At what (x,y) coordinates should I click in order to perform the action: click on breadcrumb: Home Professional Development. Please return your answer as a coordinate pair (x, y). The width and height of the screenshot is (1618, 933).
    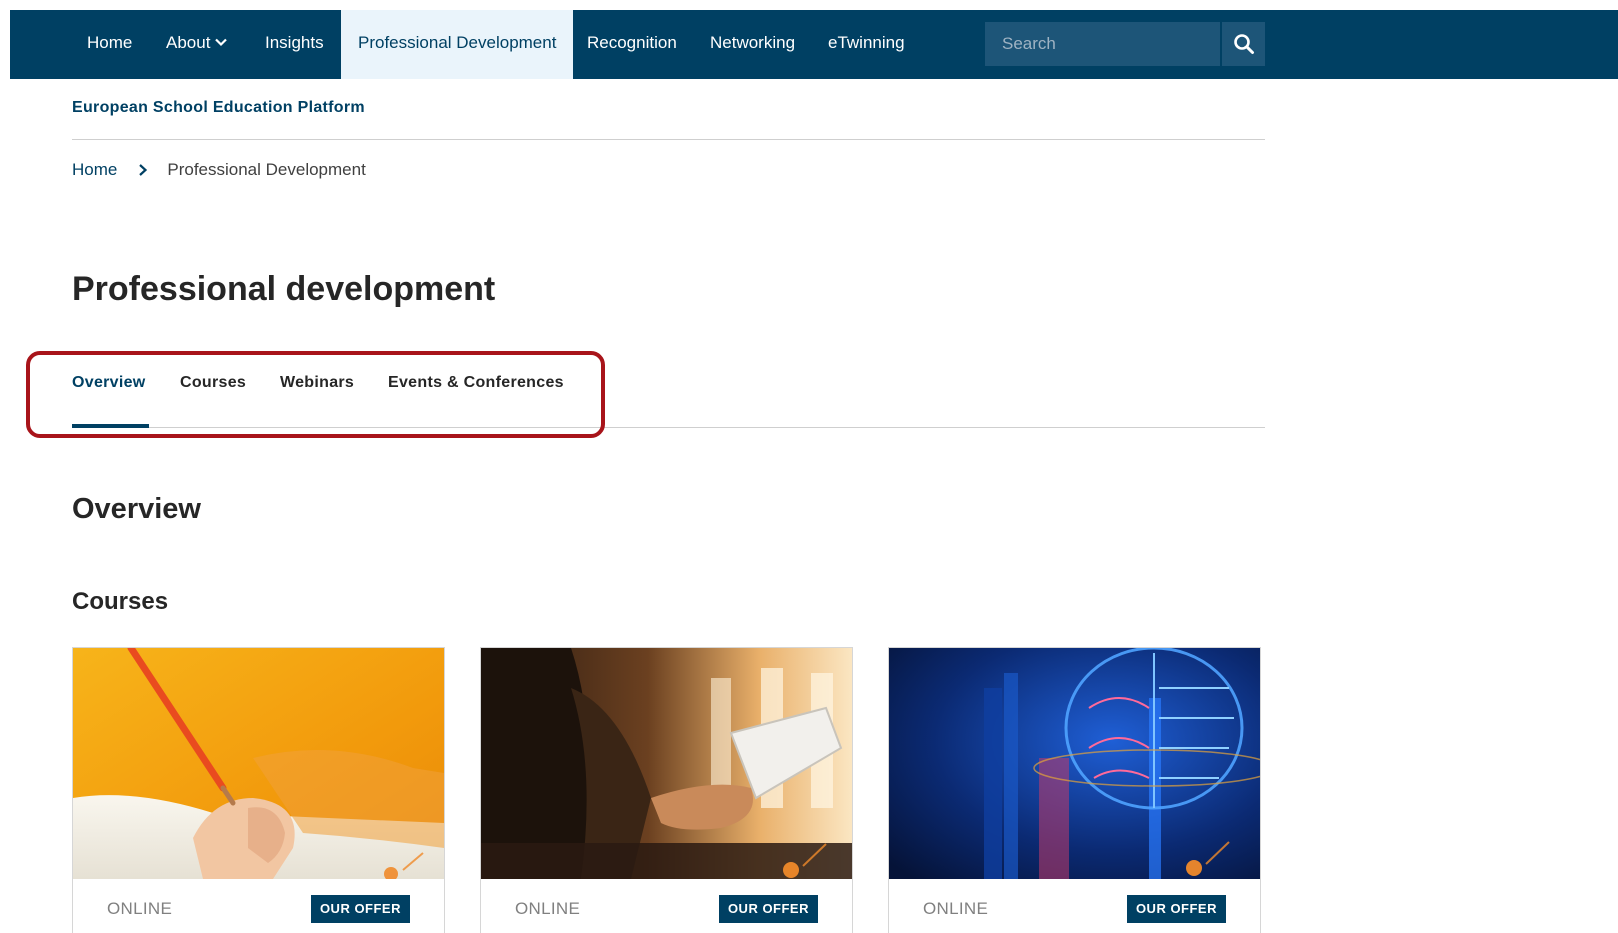
    Looking at the image, I should click on (219, 170).